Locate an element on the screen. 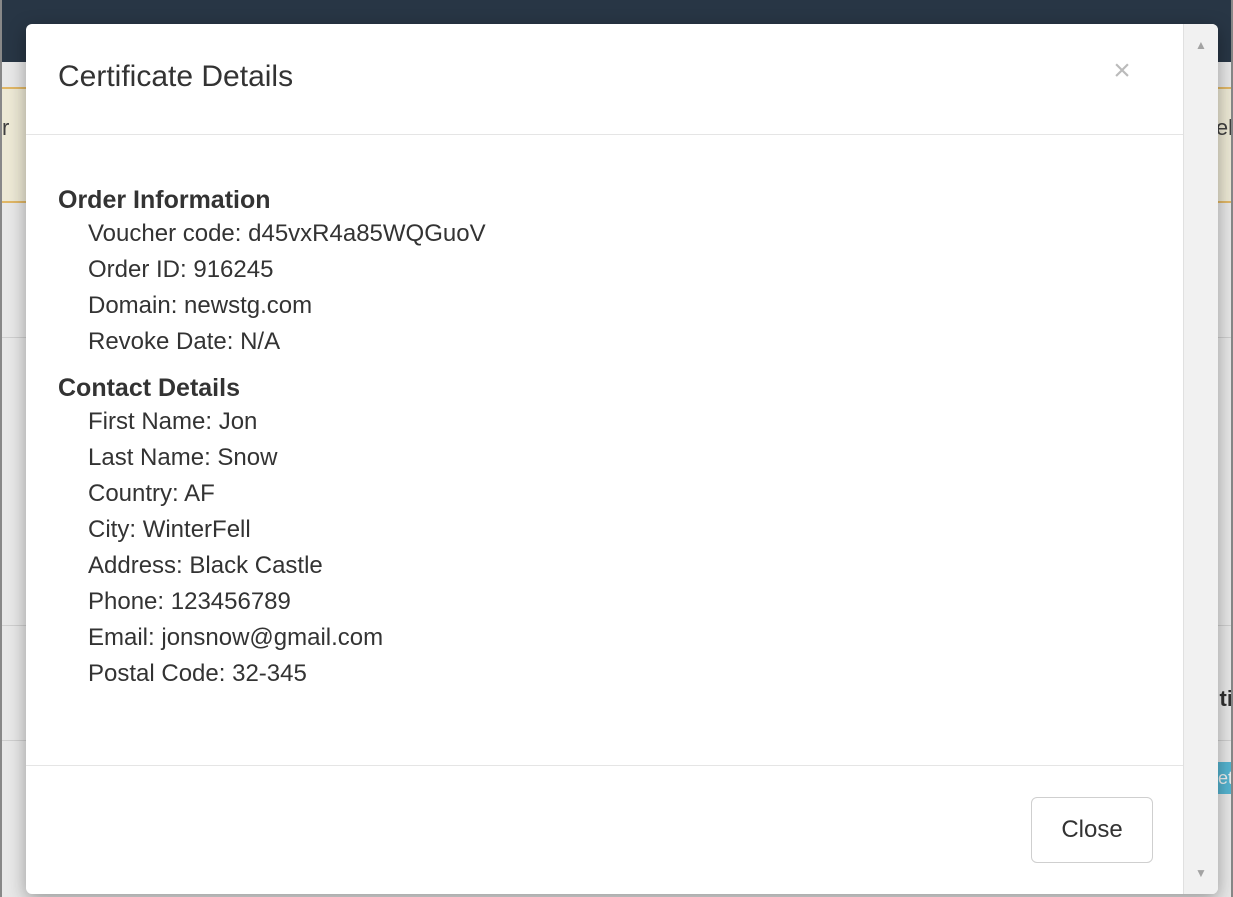  window-frame-left is located at coordinates (1, 448).